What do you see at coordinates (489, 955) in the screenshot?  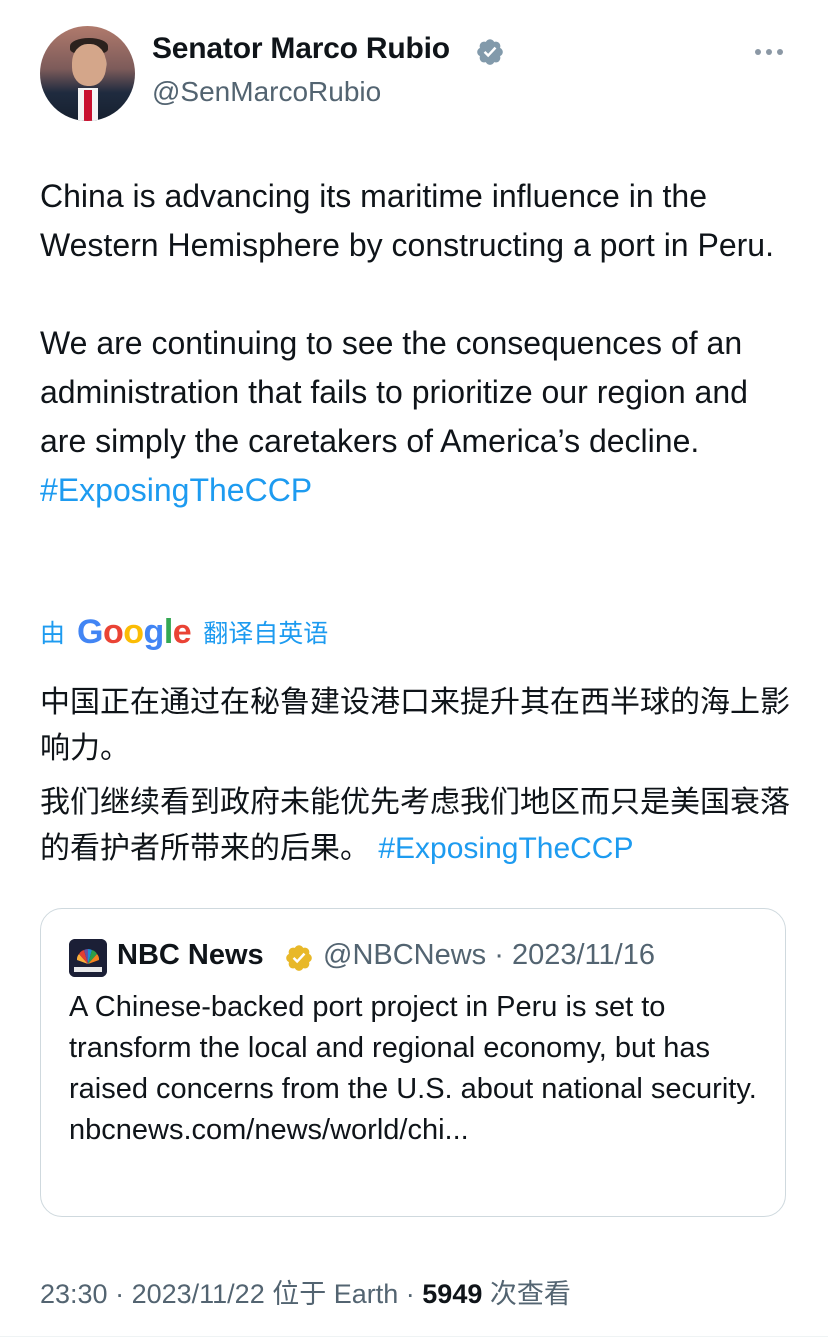 I see `quoted-meta: @NBCNews · 2023/11/16` at bounding box center [489, 955].